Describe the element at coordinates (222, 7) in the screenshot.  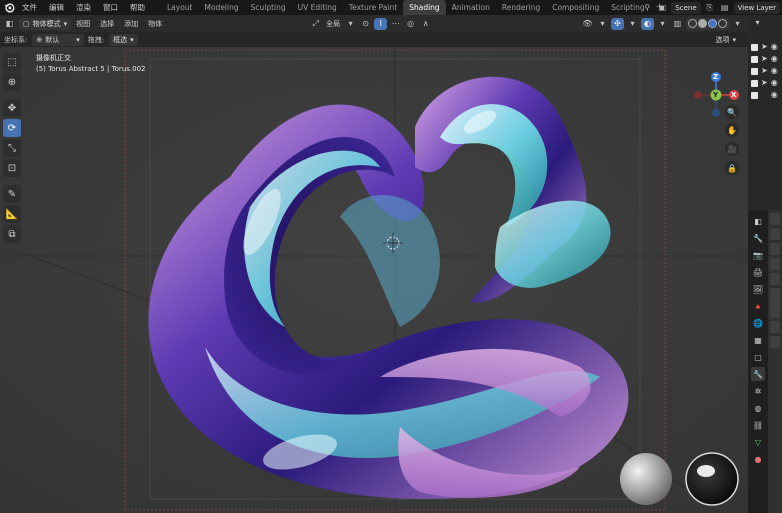
I see `tab-modeling: Modeling` at that location.